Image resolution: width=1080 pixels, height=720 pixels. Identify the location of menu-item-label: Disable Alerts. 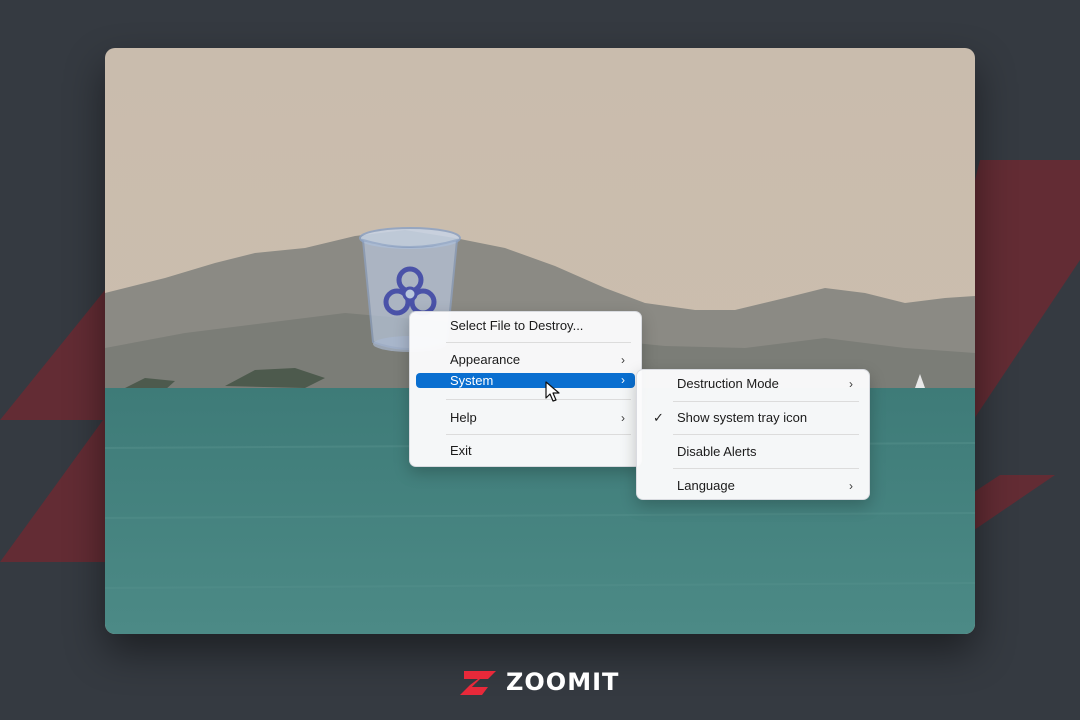
(717, 451).